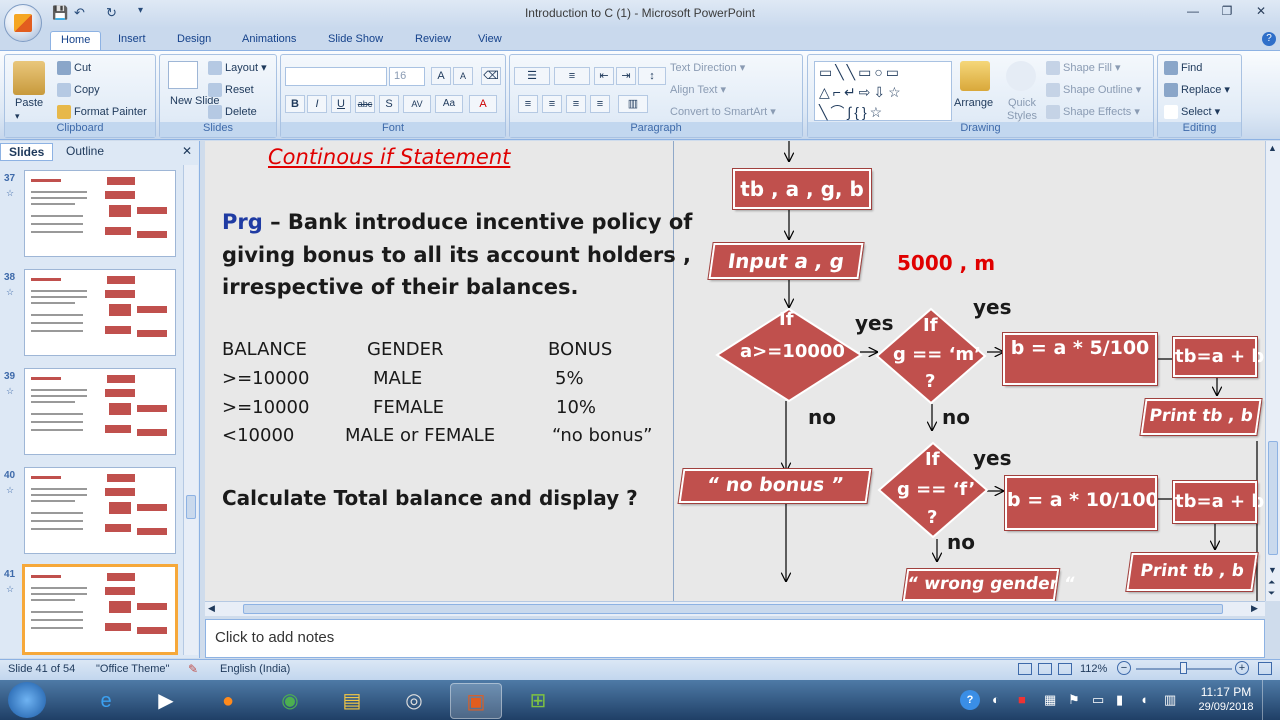 The height and width of the screenshot is (720, 1280). Describe the element at coordinates (1269, 39) in the screenshot. I see `help-icon: ?` at that location.